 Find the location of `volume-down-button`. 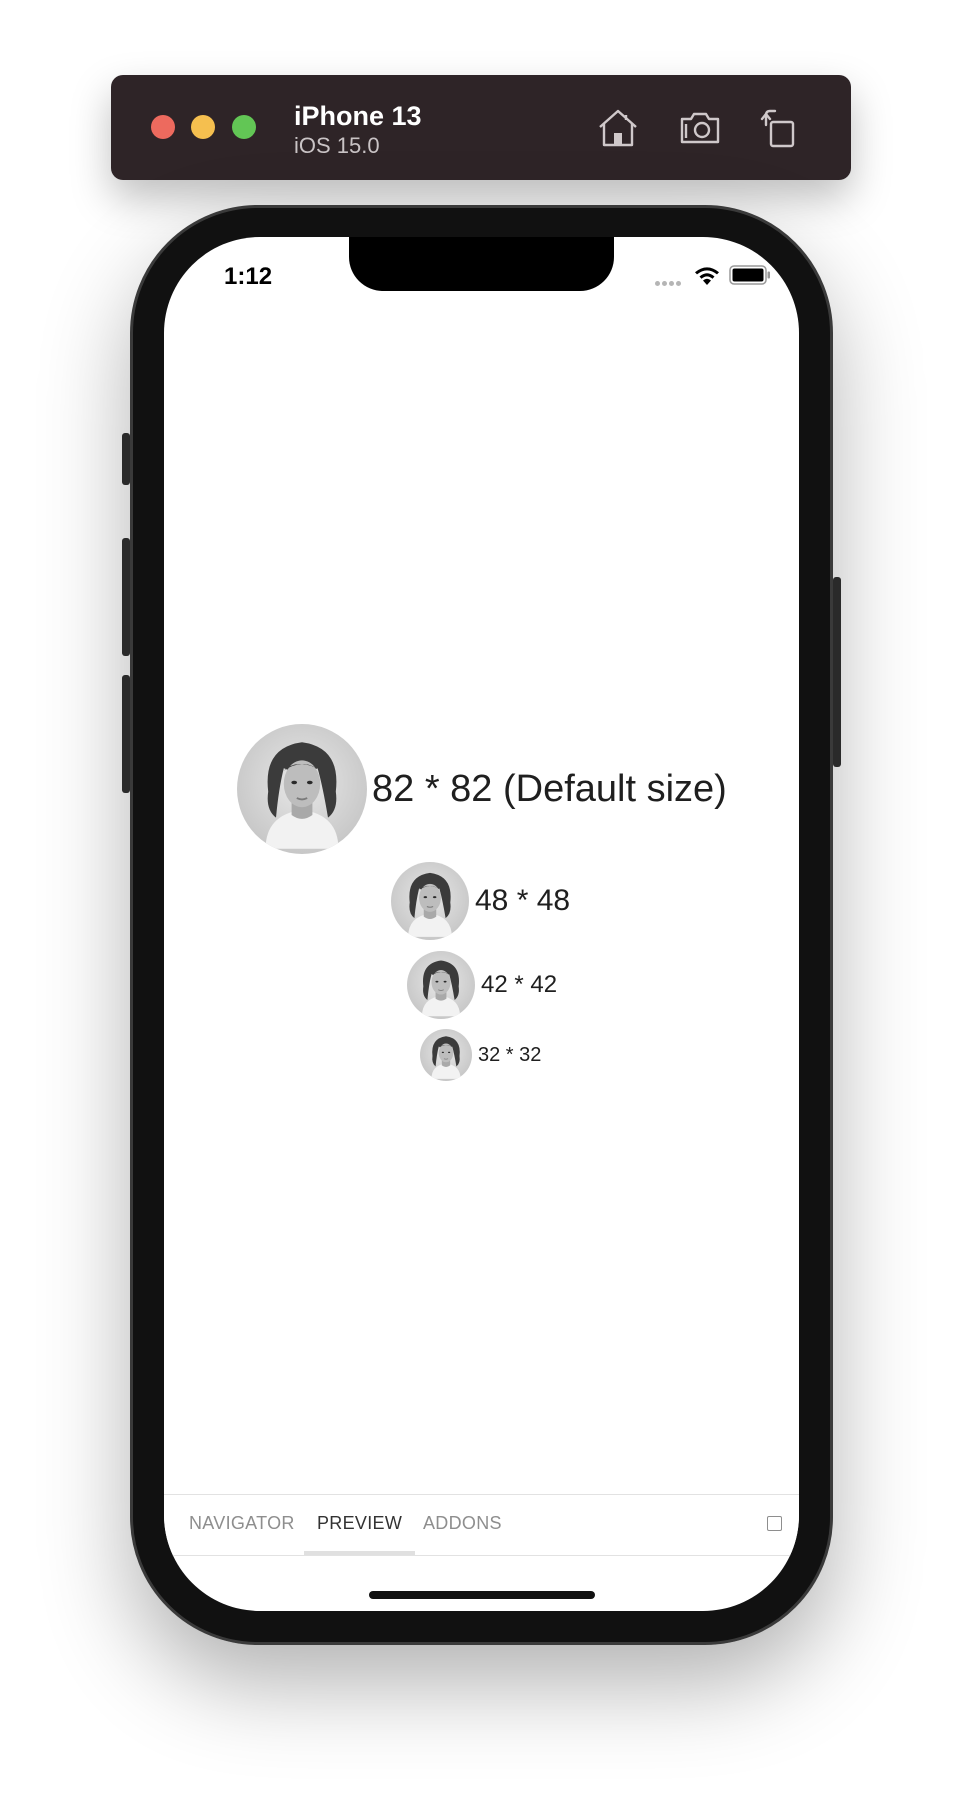

volume-down-button is located at coordinates (126, 734).